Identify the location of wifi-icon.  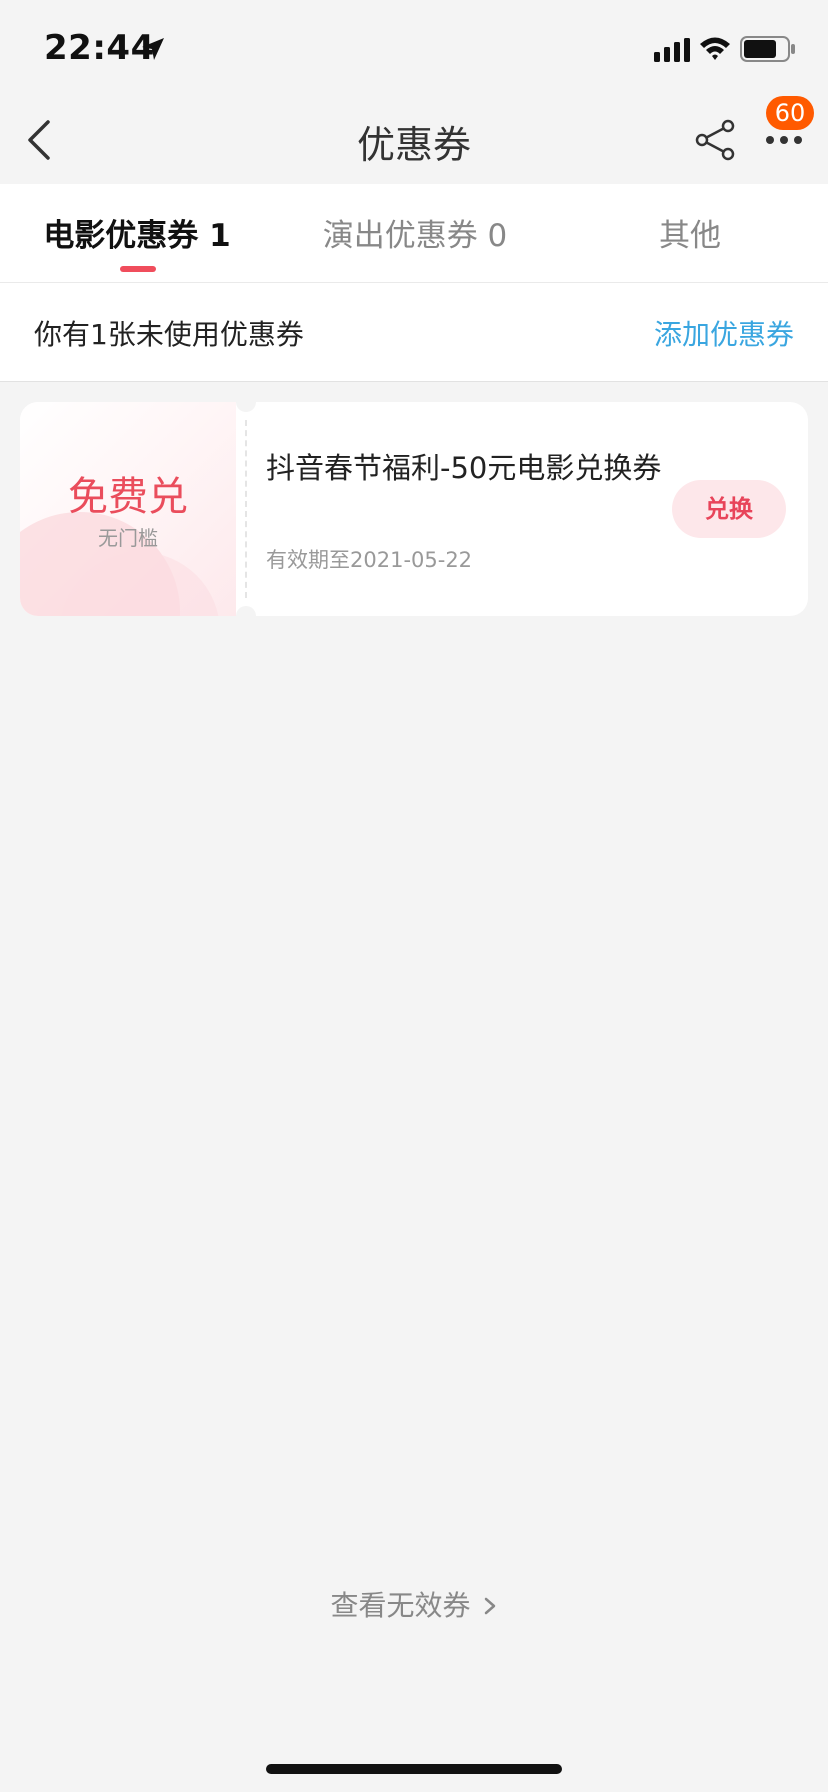
(715, 48).